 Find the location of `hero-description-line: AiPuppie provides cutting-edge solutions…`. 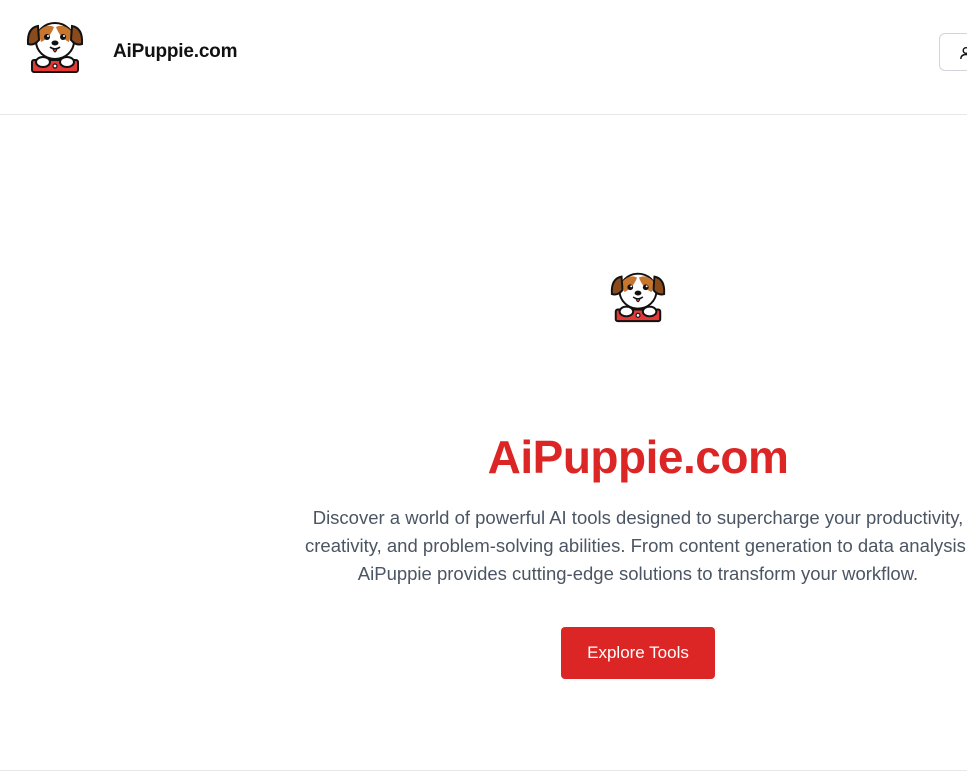

hero-description-line: AiPuppie provides cutting-edge solutions… is located at coordinates (638, 573).